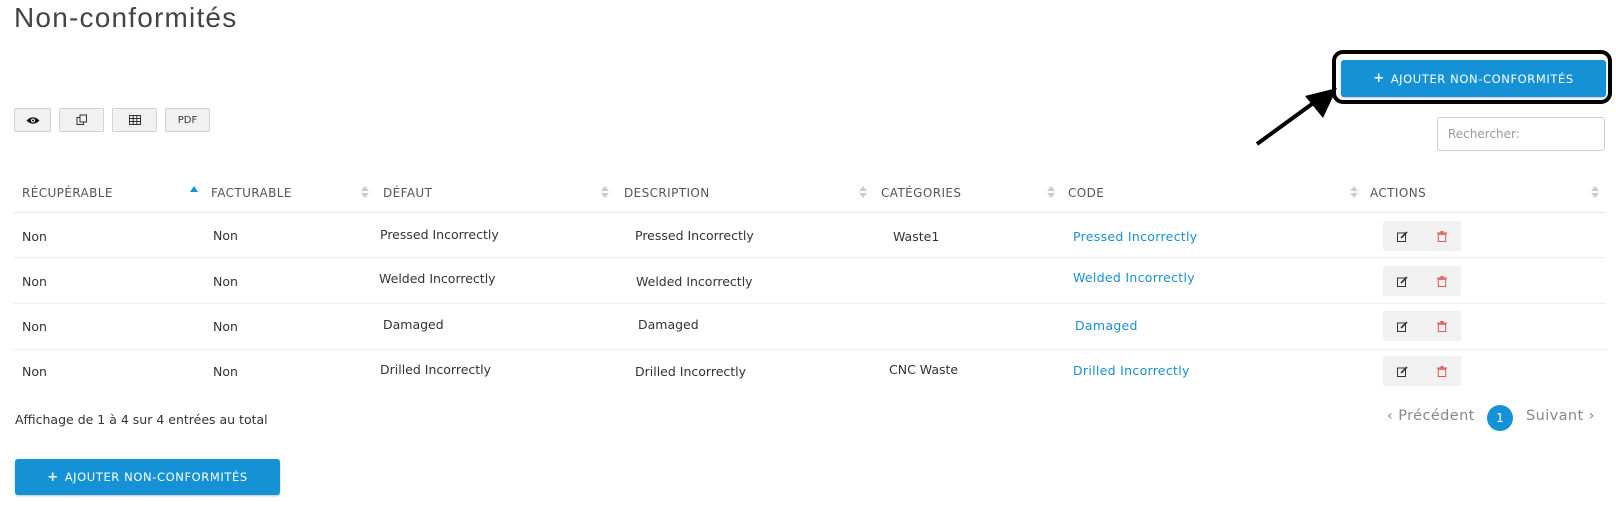 Image resolution: width=1616 pixels, height=508 pixels. Describe the element at coordinates (407, 193) in the screenshot. I see `column-header-defaut: DÉFAUT` at that location.